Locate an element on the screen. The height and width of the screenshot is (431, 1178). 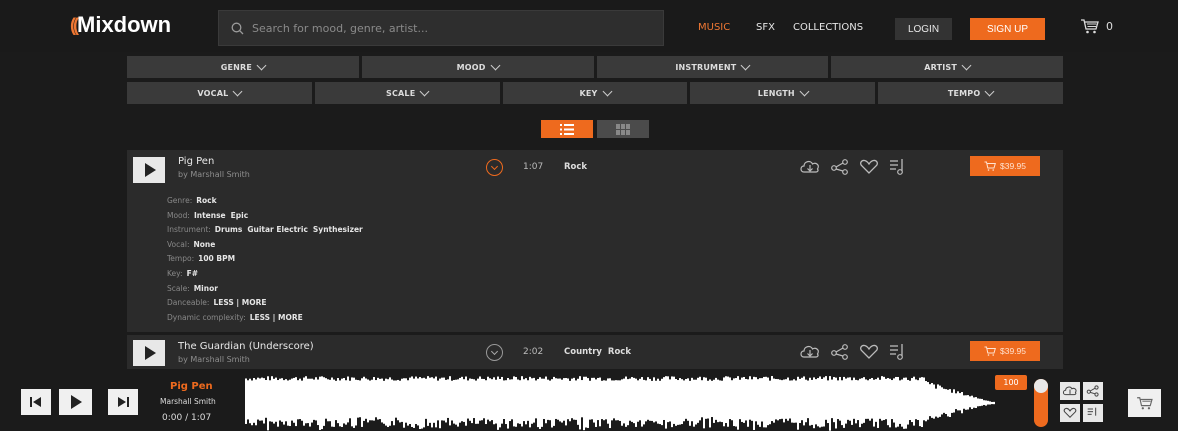
share-button is located at coordinates (1093, 391).